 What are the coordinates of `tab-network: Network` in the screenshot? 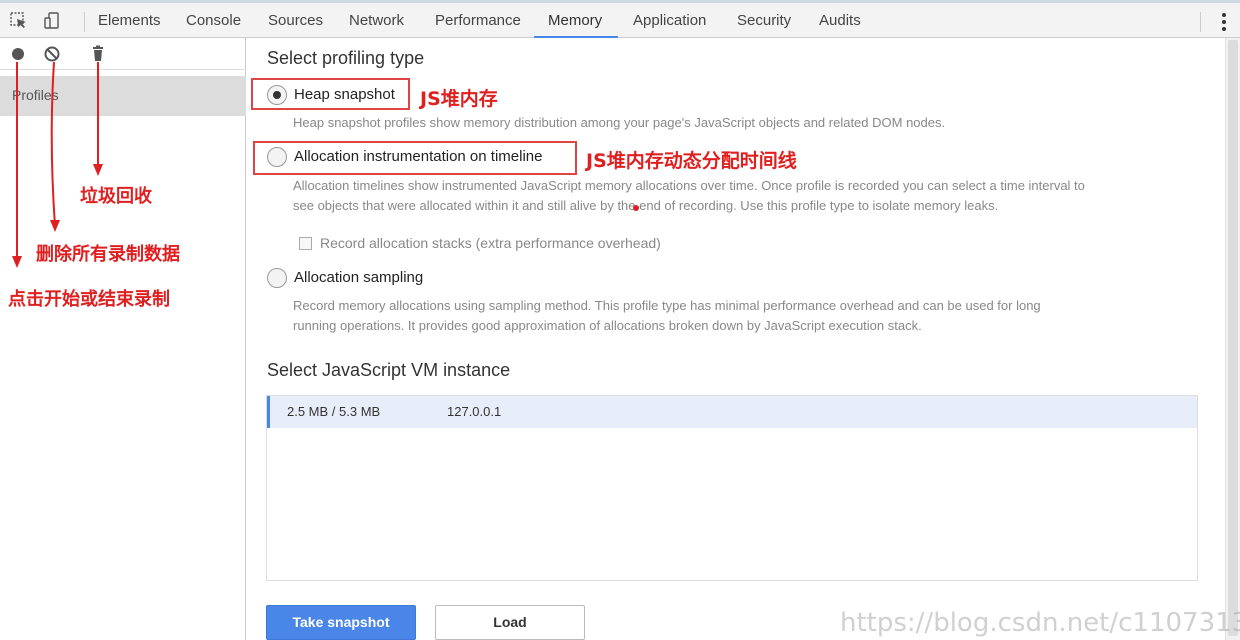 It's located at (376, 24).